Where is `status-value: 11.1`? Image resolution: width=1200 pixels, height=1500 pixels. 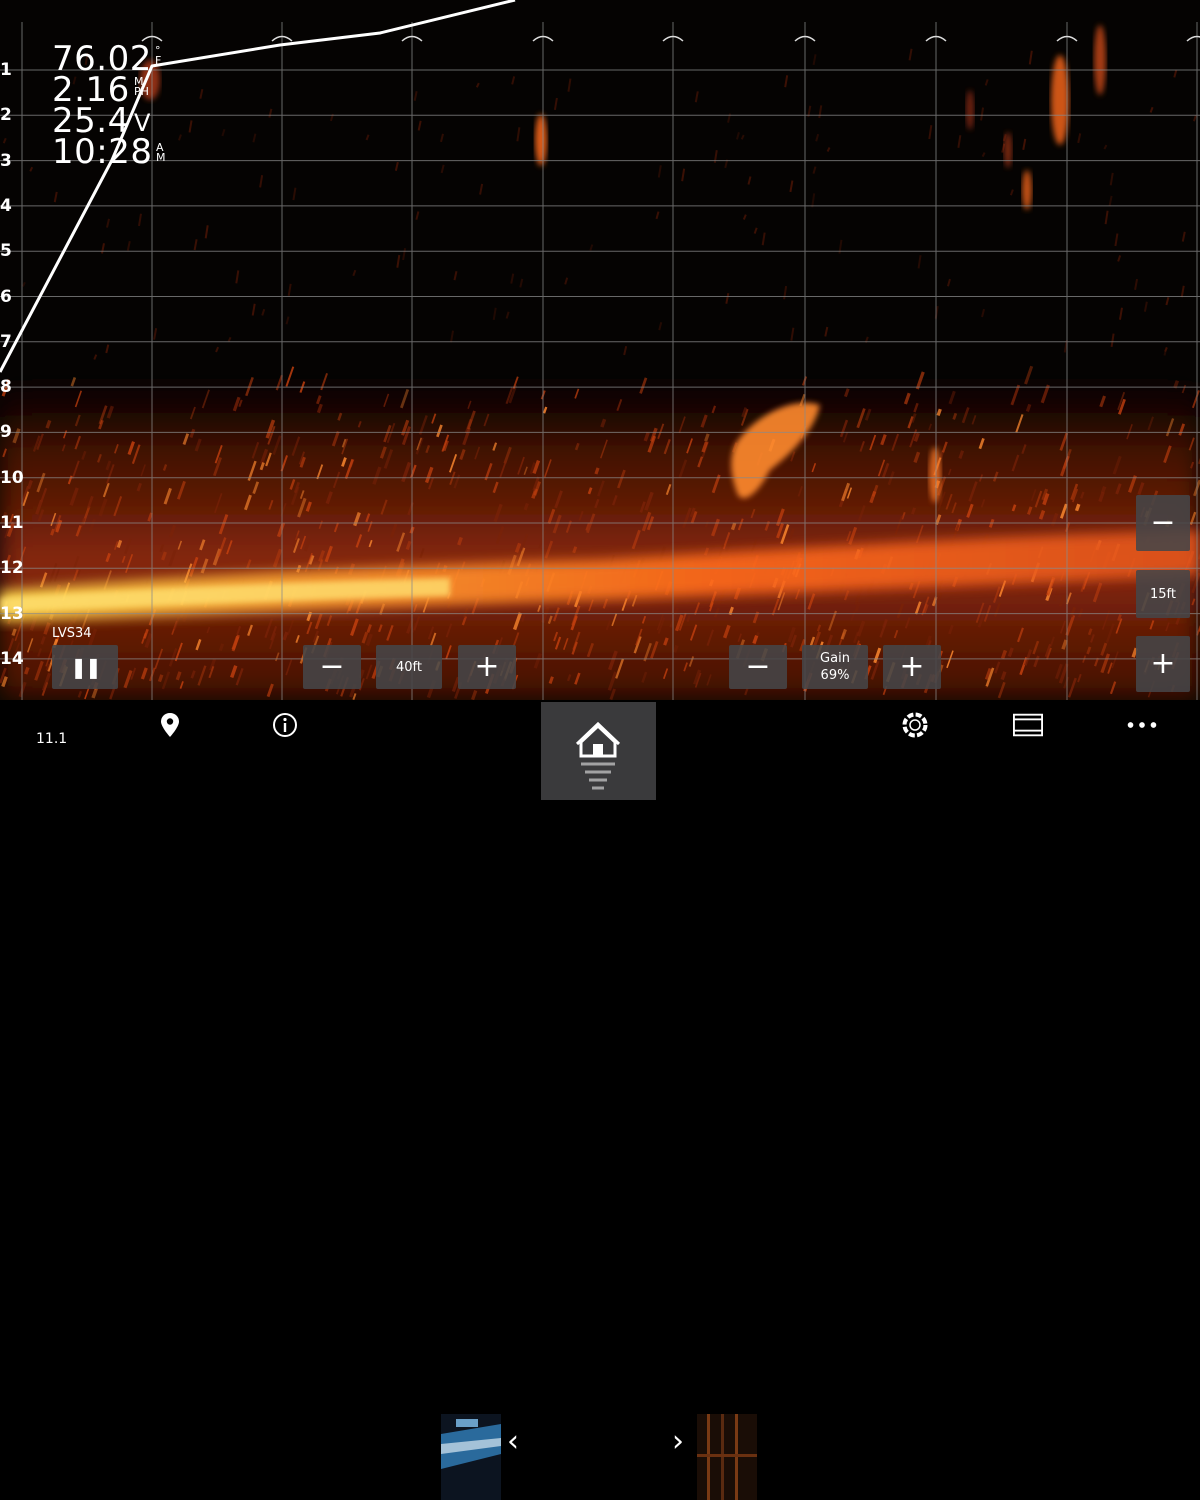
status-value: 11.1 is located at coordinates (56, 739).